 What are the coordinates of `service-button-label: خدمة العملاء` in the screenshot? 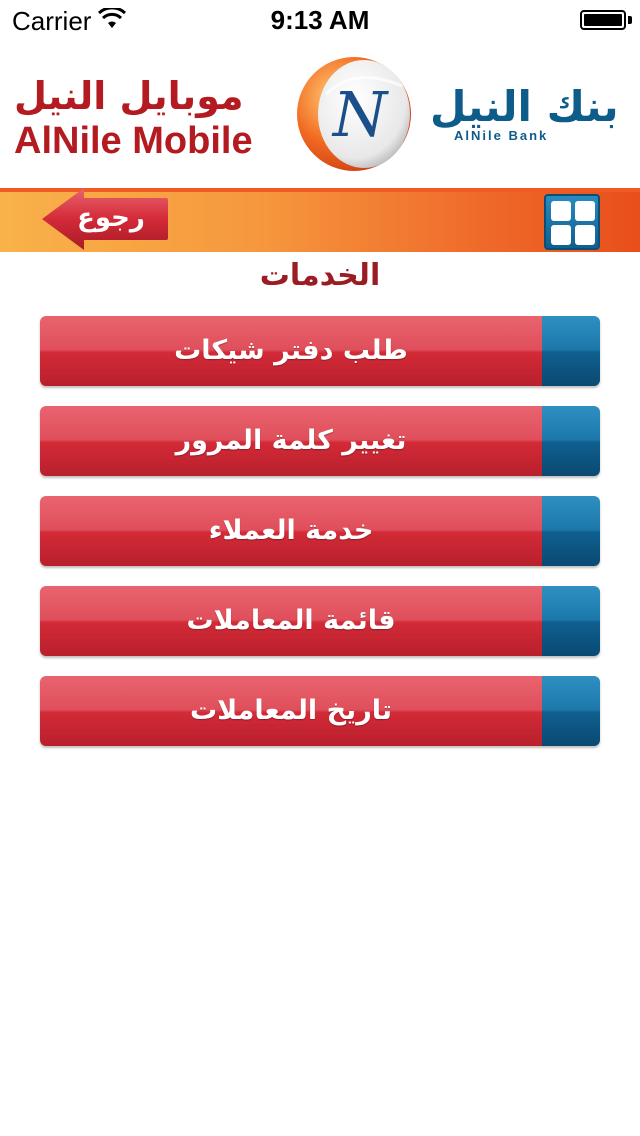 It's located at (291, 530).